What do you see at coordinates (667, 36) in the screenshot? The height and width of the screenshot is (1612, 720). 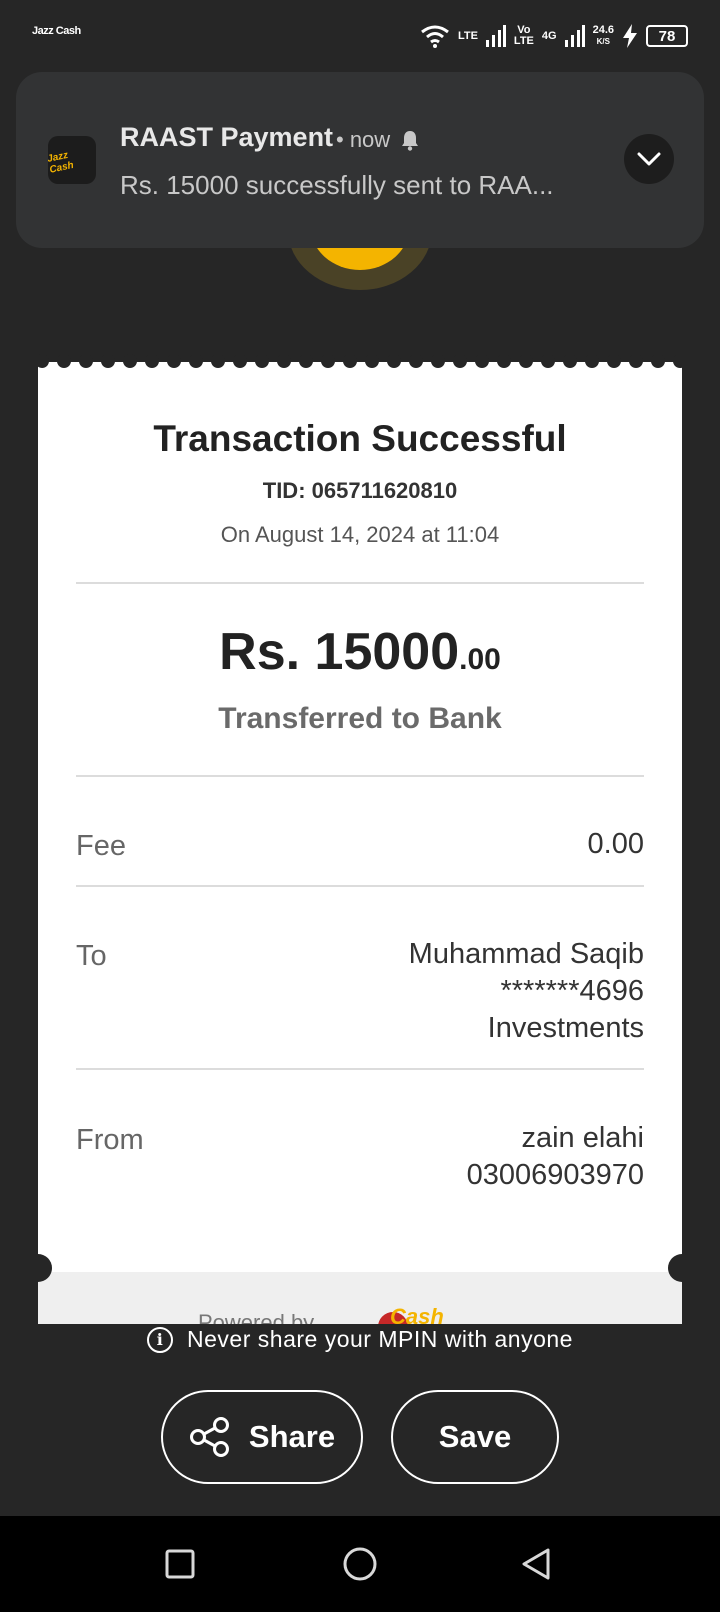 I see `battery-indicator: 78` at bounding box center [667, 36].